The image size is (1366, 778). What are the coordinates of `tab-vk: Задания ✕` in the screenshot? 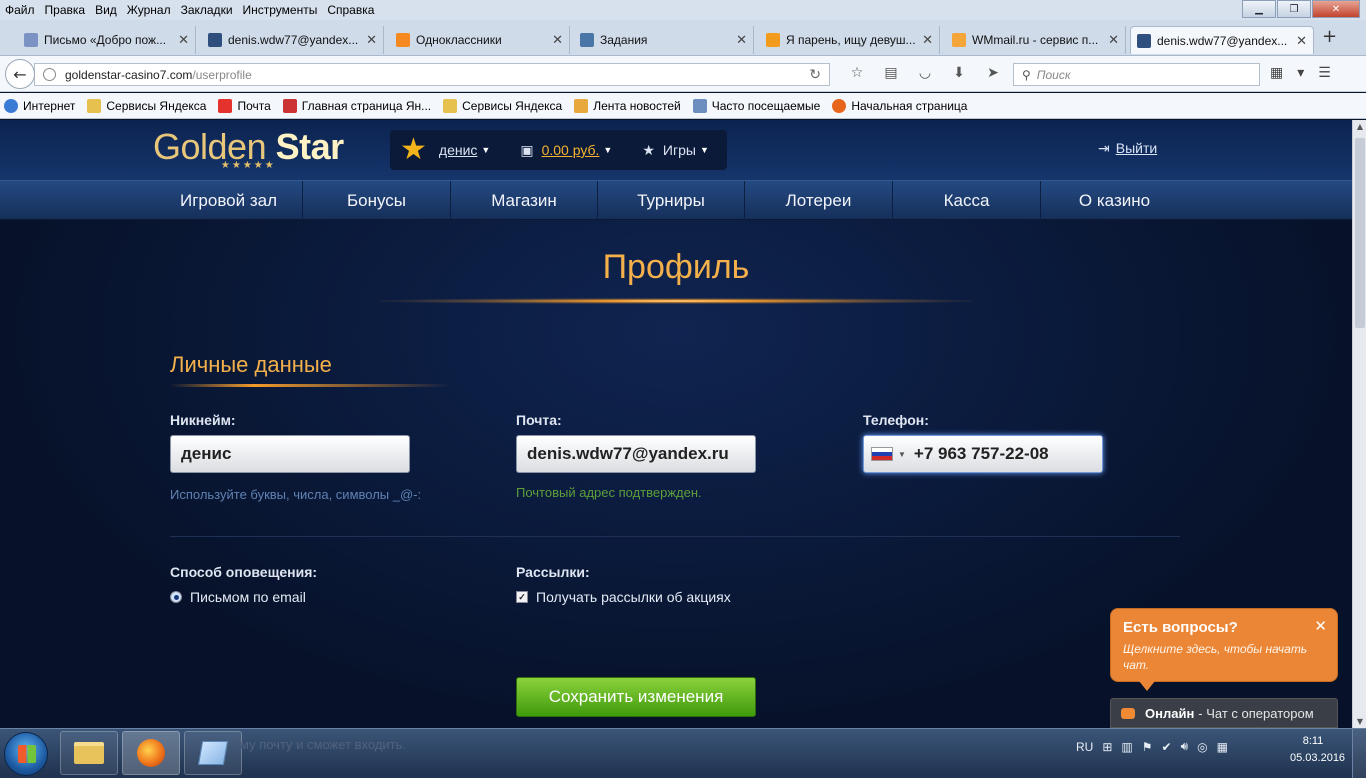 It's located at (664, 40).